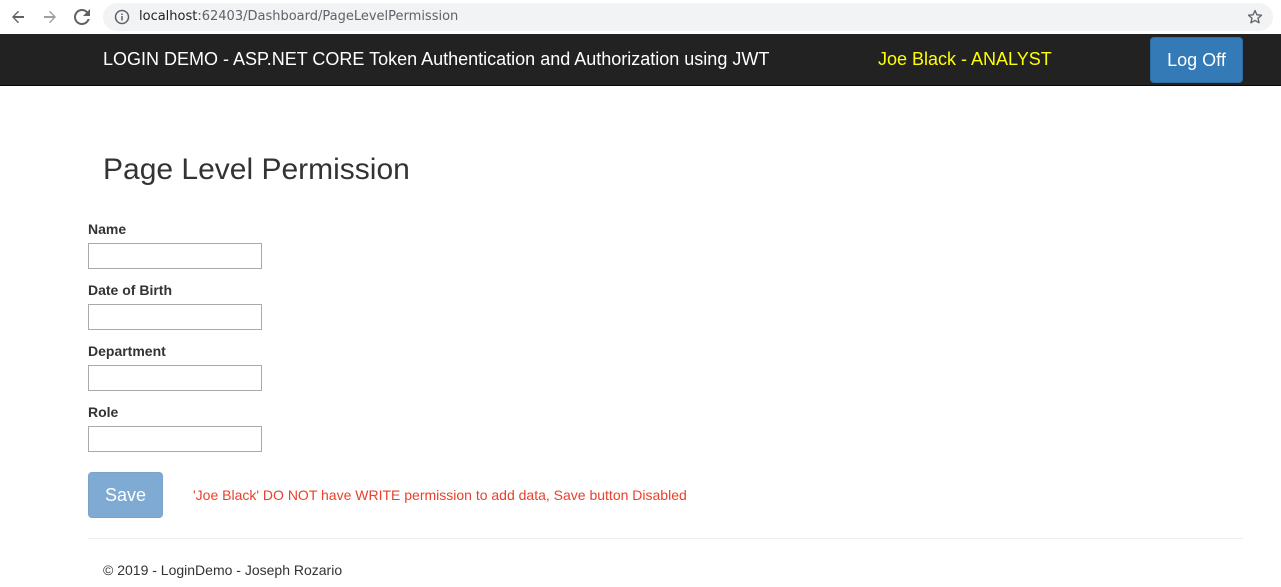 This screenshot has height=587, width=1281. What do you see at coordinates (665, 538) in the screenshot?
I see `footer-divider` at bounding box center [665, 538].